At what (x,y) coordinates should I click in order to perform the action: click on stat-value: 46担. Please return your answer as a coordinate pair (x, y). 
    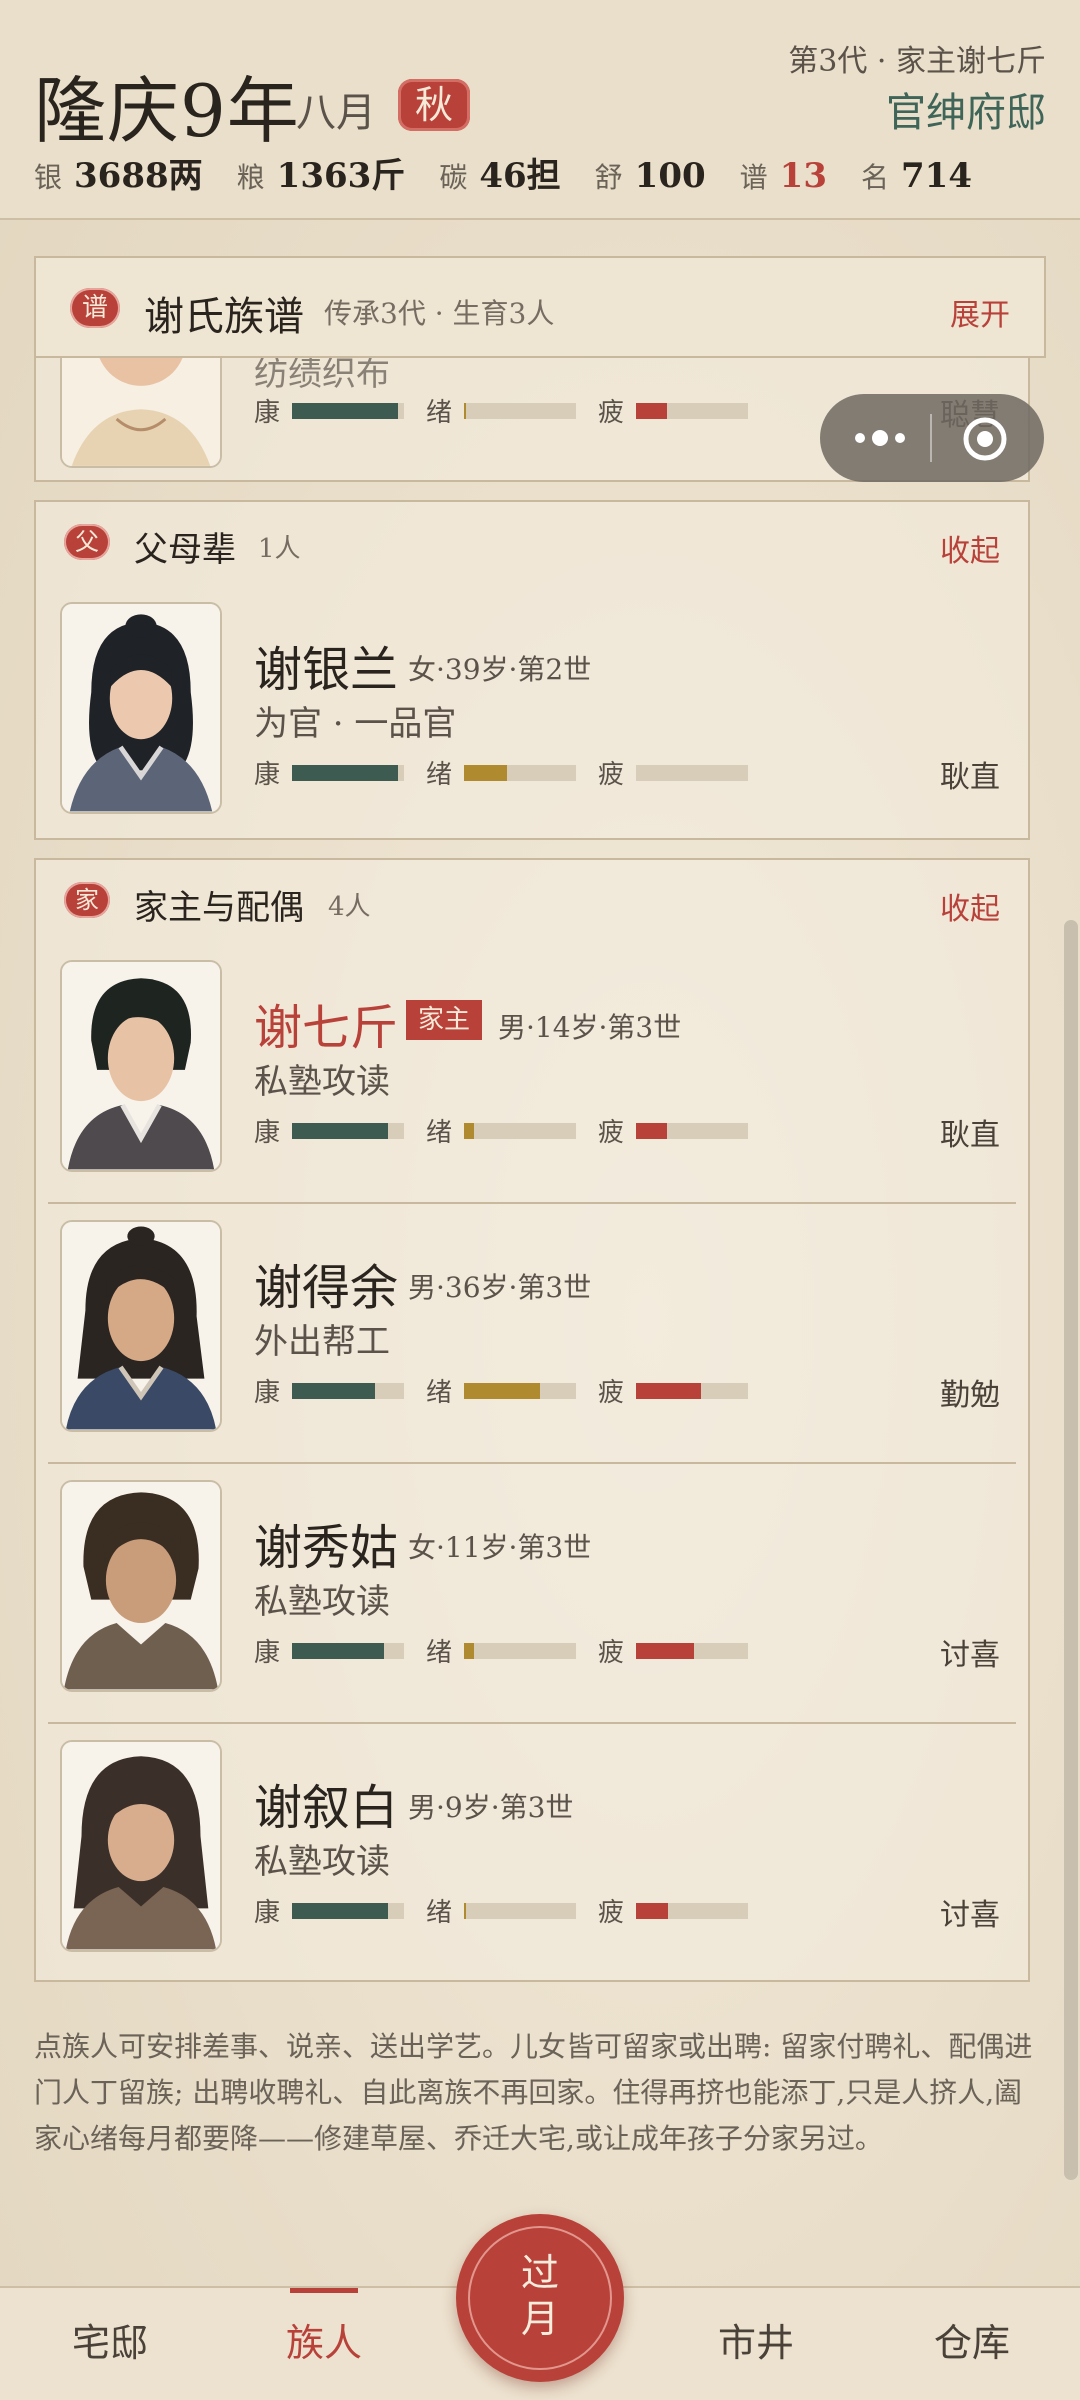
    Looking at the image, I should click on (520, 176).